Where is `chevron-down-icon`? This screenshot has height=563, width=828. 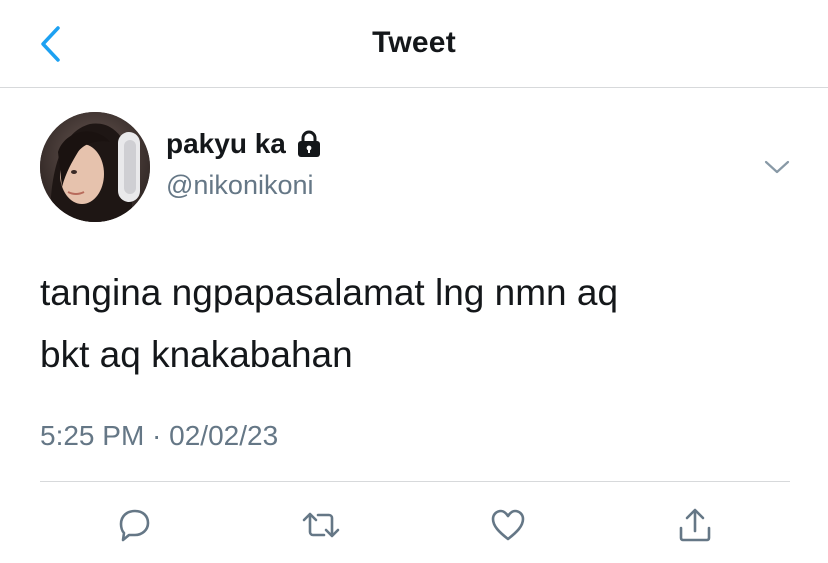 chevron-down-icon is located at coordinates (777, 167).